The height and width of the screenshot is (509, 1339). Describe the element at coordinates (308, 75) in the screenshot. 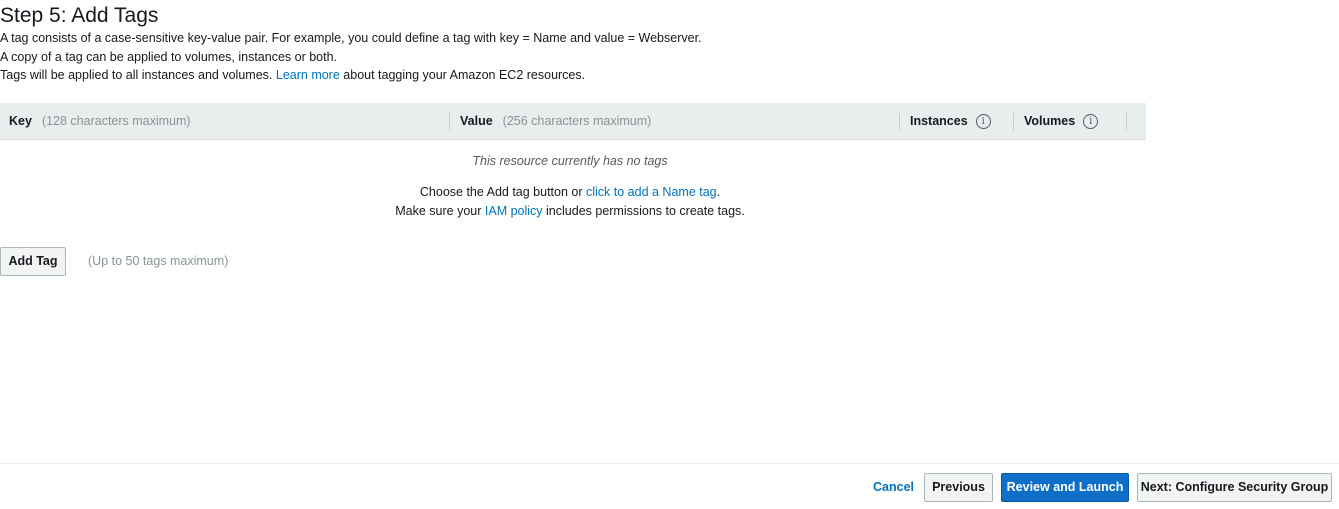

I see `learn-more-link: Learn more` at that location.